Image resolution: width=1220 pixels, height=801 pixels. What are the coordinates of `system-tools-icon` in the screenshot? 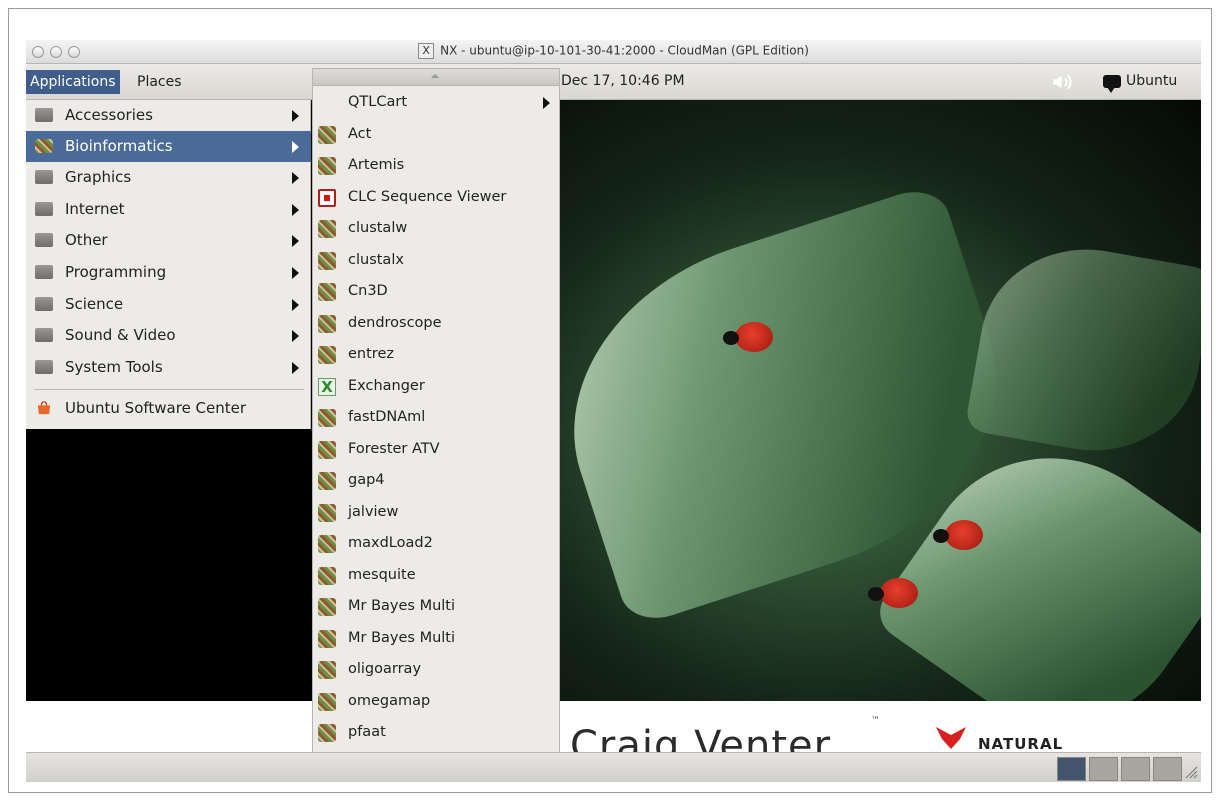 It's located at (44, 367).